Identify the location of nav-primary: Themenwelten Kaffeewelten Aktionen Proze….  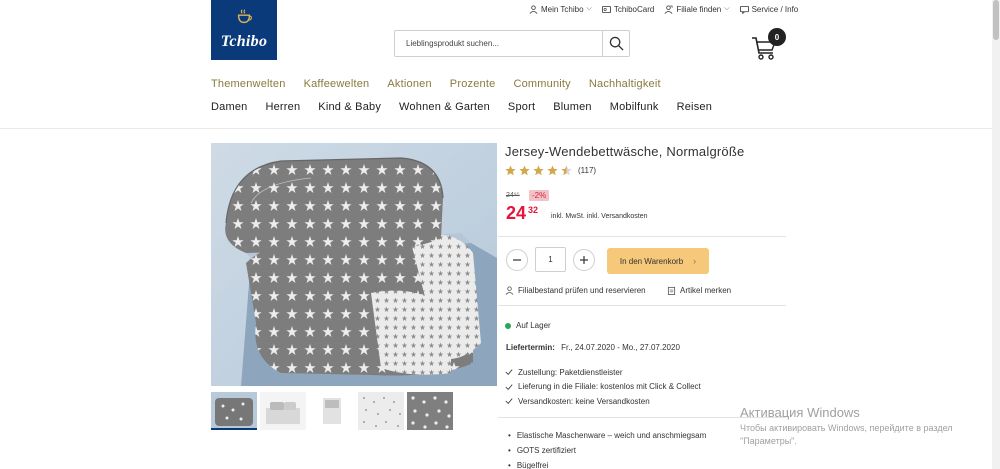
(436, 84).